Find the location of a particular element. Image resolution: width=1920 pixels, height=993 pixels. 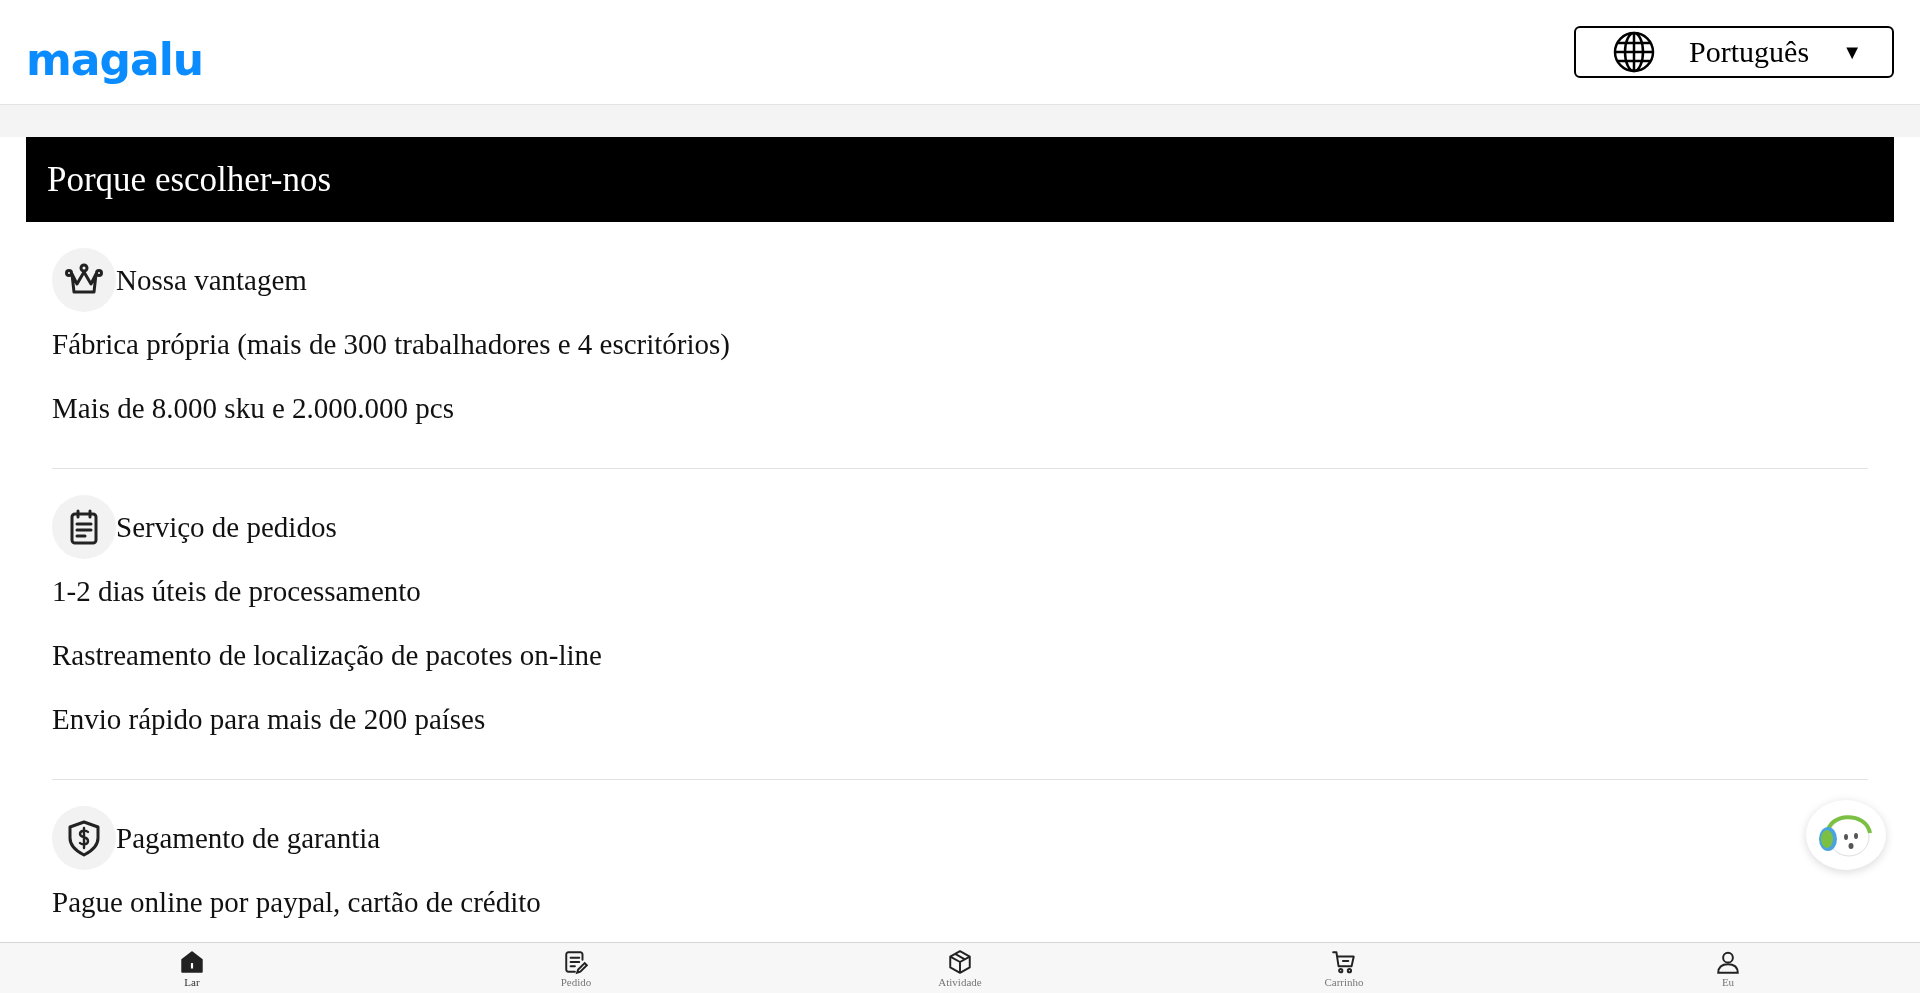

feature-text: 1-2 dias úteis de processamento is located at coordinates (236, 591).